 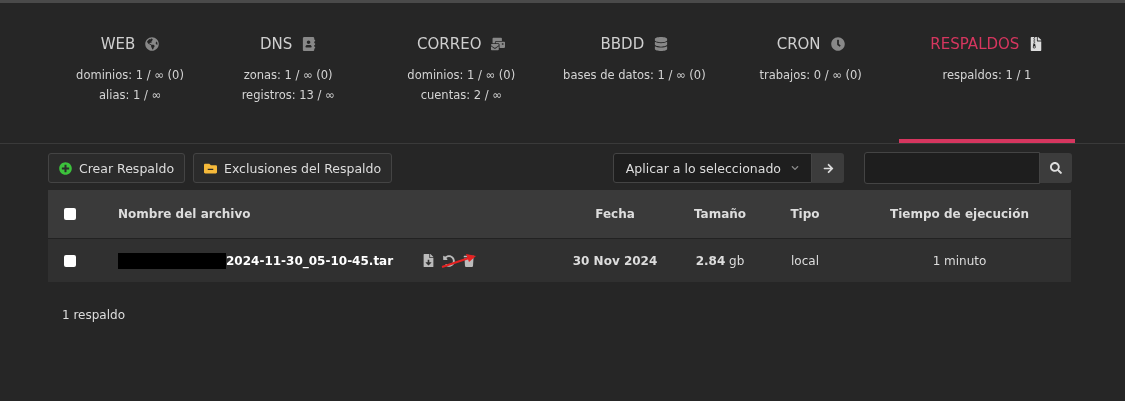 I want to click on date-cell: 30 Nov 2024, so click(x=615, y=260).